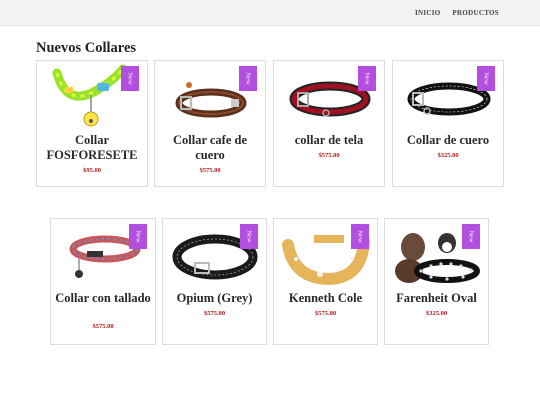 The width and height of the screenshot is (540, 405). I want to click on product-card: New Collar cafe de cuero $575.00, so click(210, 123).